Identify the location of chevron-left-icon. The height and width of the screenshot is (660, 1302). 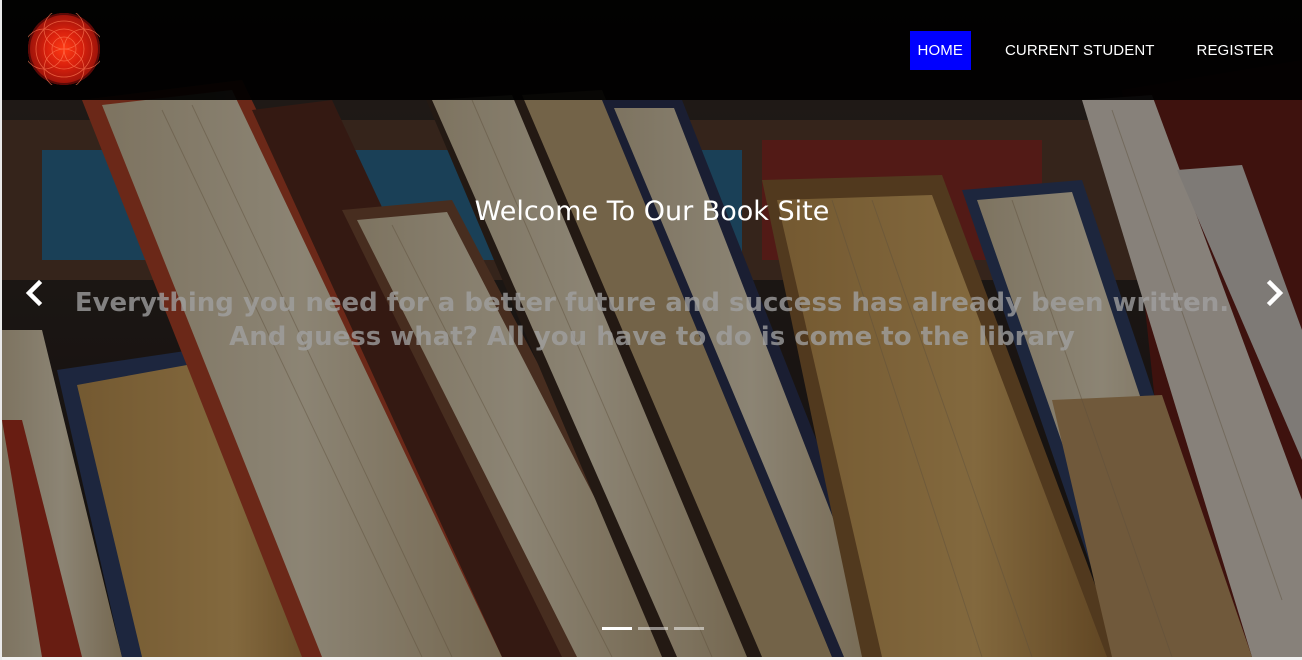
(34, 293).